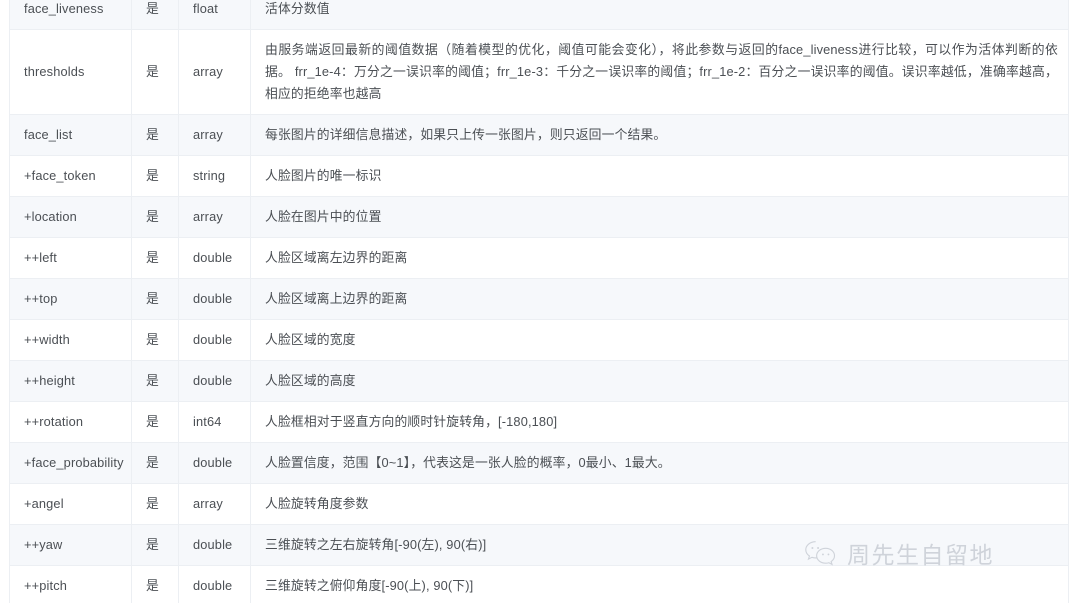 This screenshot has height=603, width=1080. What do you see at coordinates (659, 584) in the screenshot?
I see `cell-desc: 三维旋转之俯仰角度[-90(上), 90(下)]` at bounding box center [659, 584].